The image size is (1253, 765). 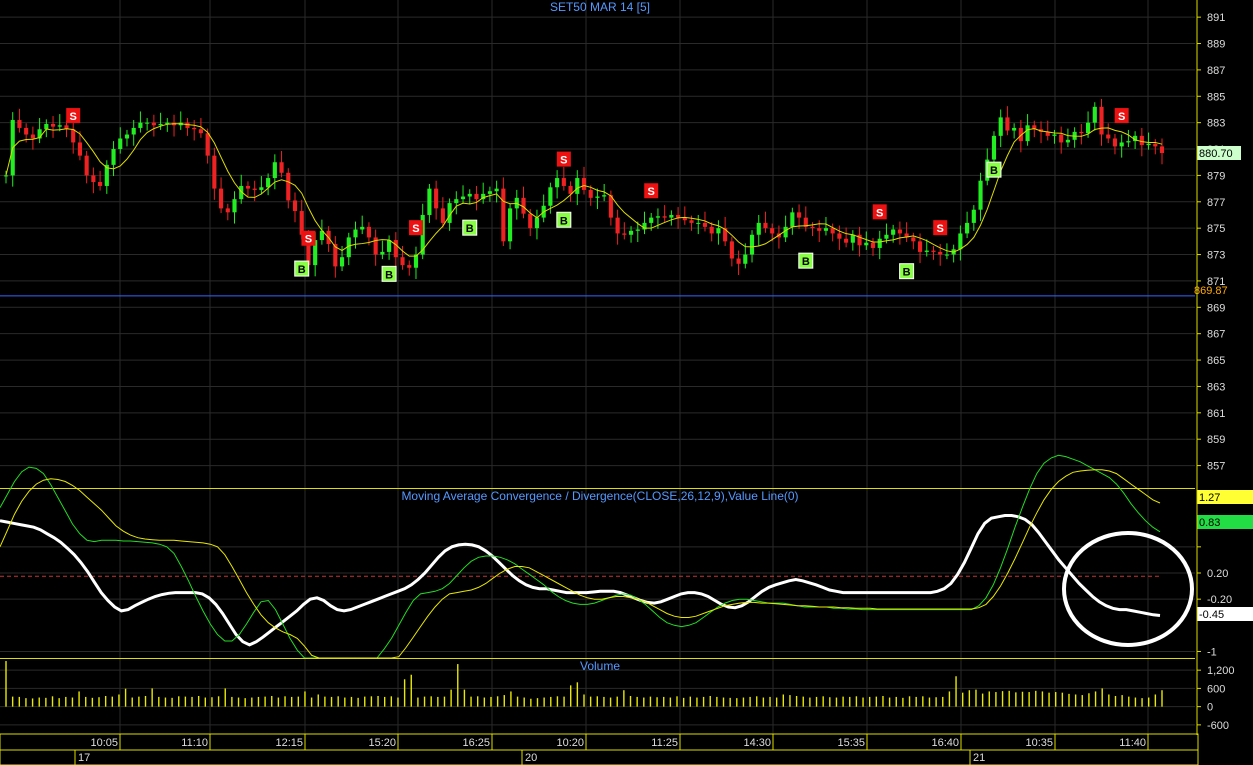 I want to click on time-tick-label: 11:25, so click(x=664, y=743).